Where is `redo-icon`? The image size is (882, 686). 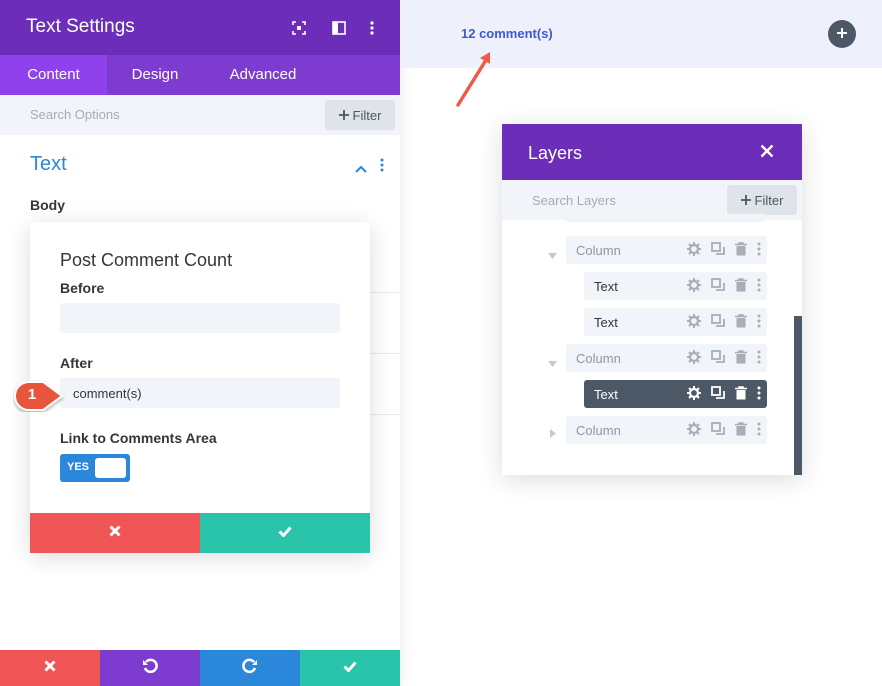
redo-icon is located at coordinates (250, 668).